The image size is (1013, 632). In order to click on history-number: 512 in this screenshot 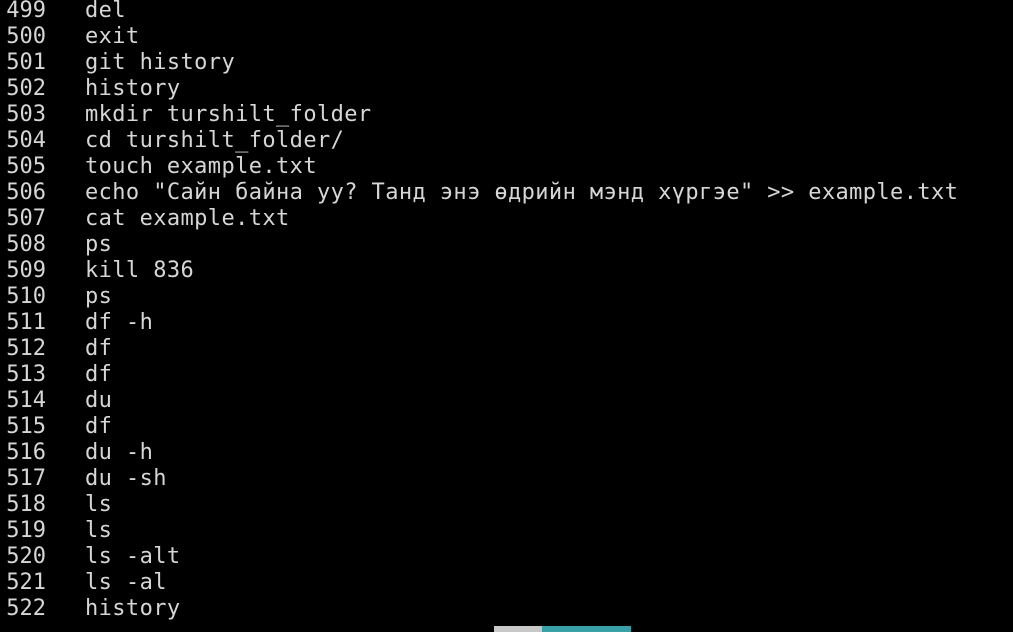, I will do `click(26, 348)`.